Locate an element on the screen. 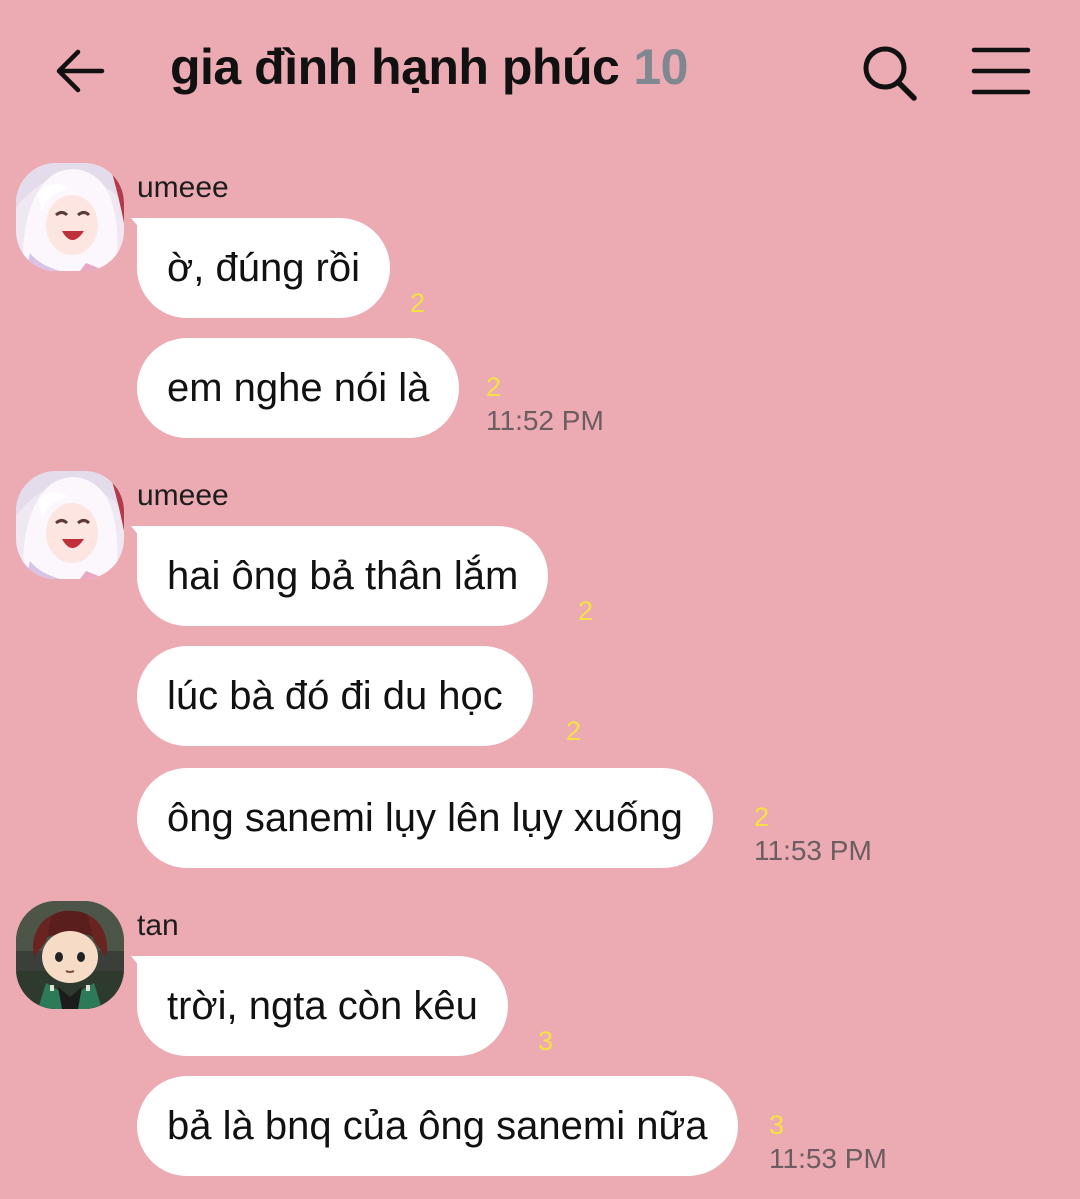  message-text: em nghe nói là is located at coordinates (298, 387).